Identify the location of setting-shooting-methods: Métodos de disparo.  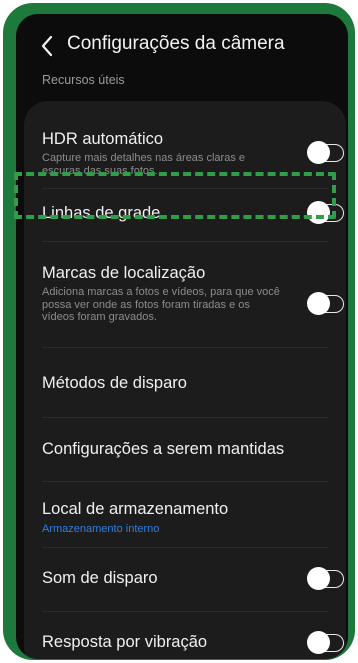
(185, 382).